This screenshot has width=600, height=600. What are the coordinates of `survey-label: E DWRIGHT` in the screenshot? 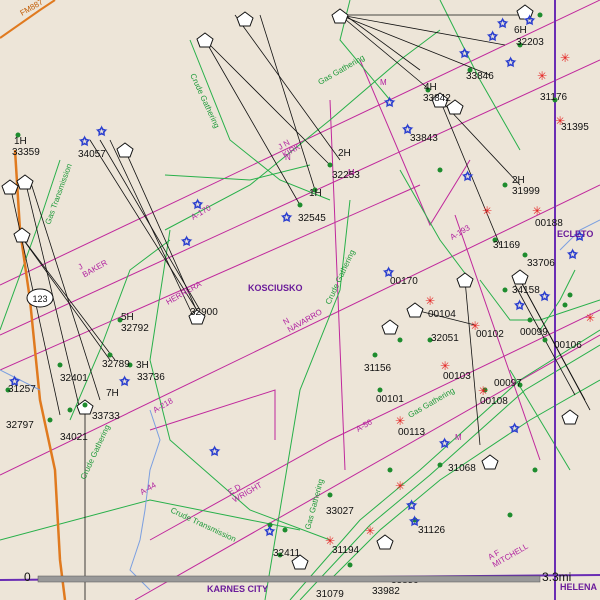 It's located at (245, 489).